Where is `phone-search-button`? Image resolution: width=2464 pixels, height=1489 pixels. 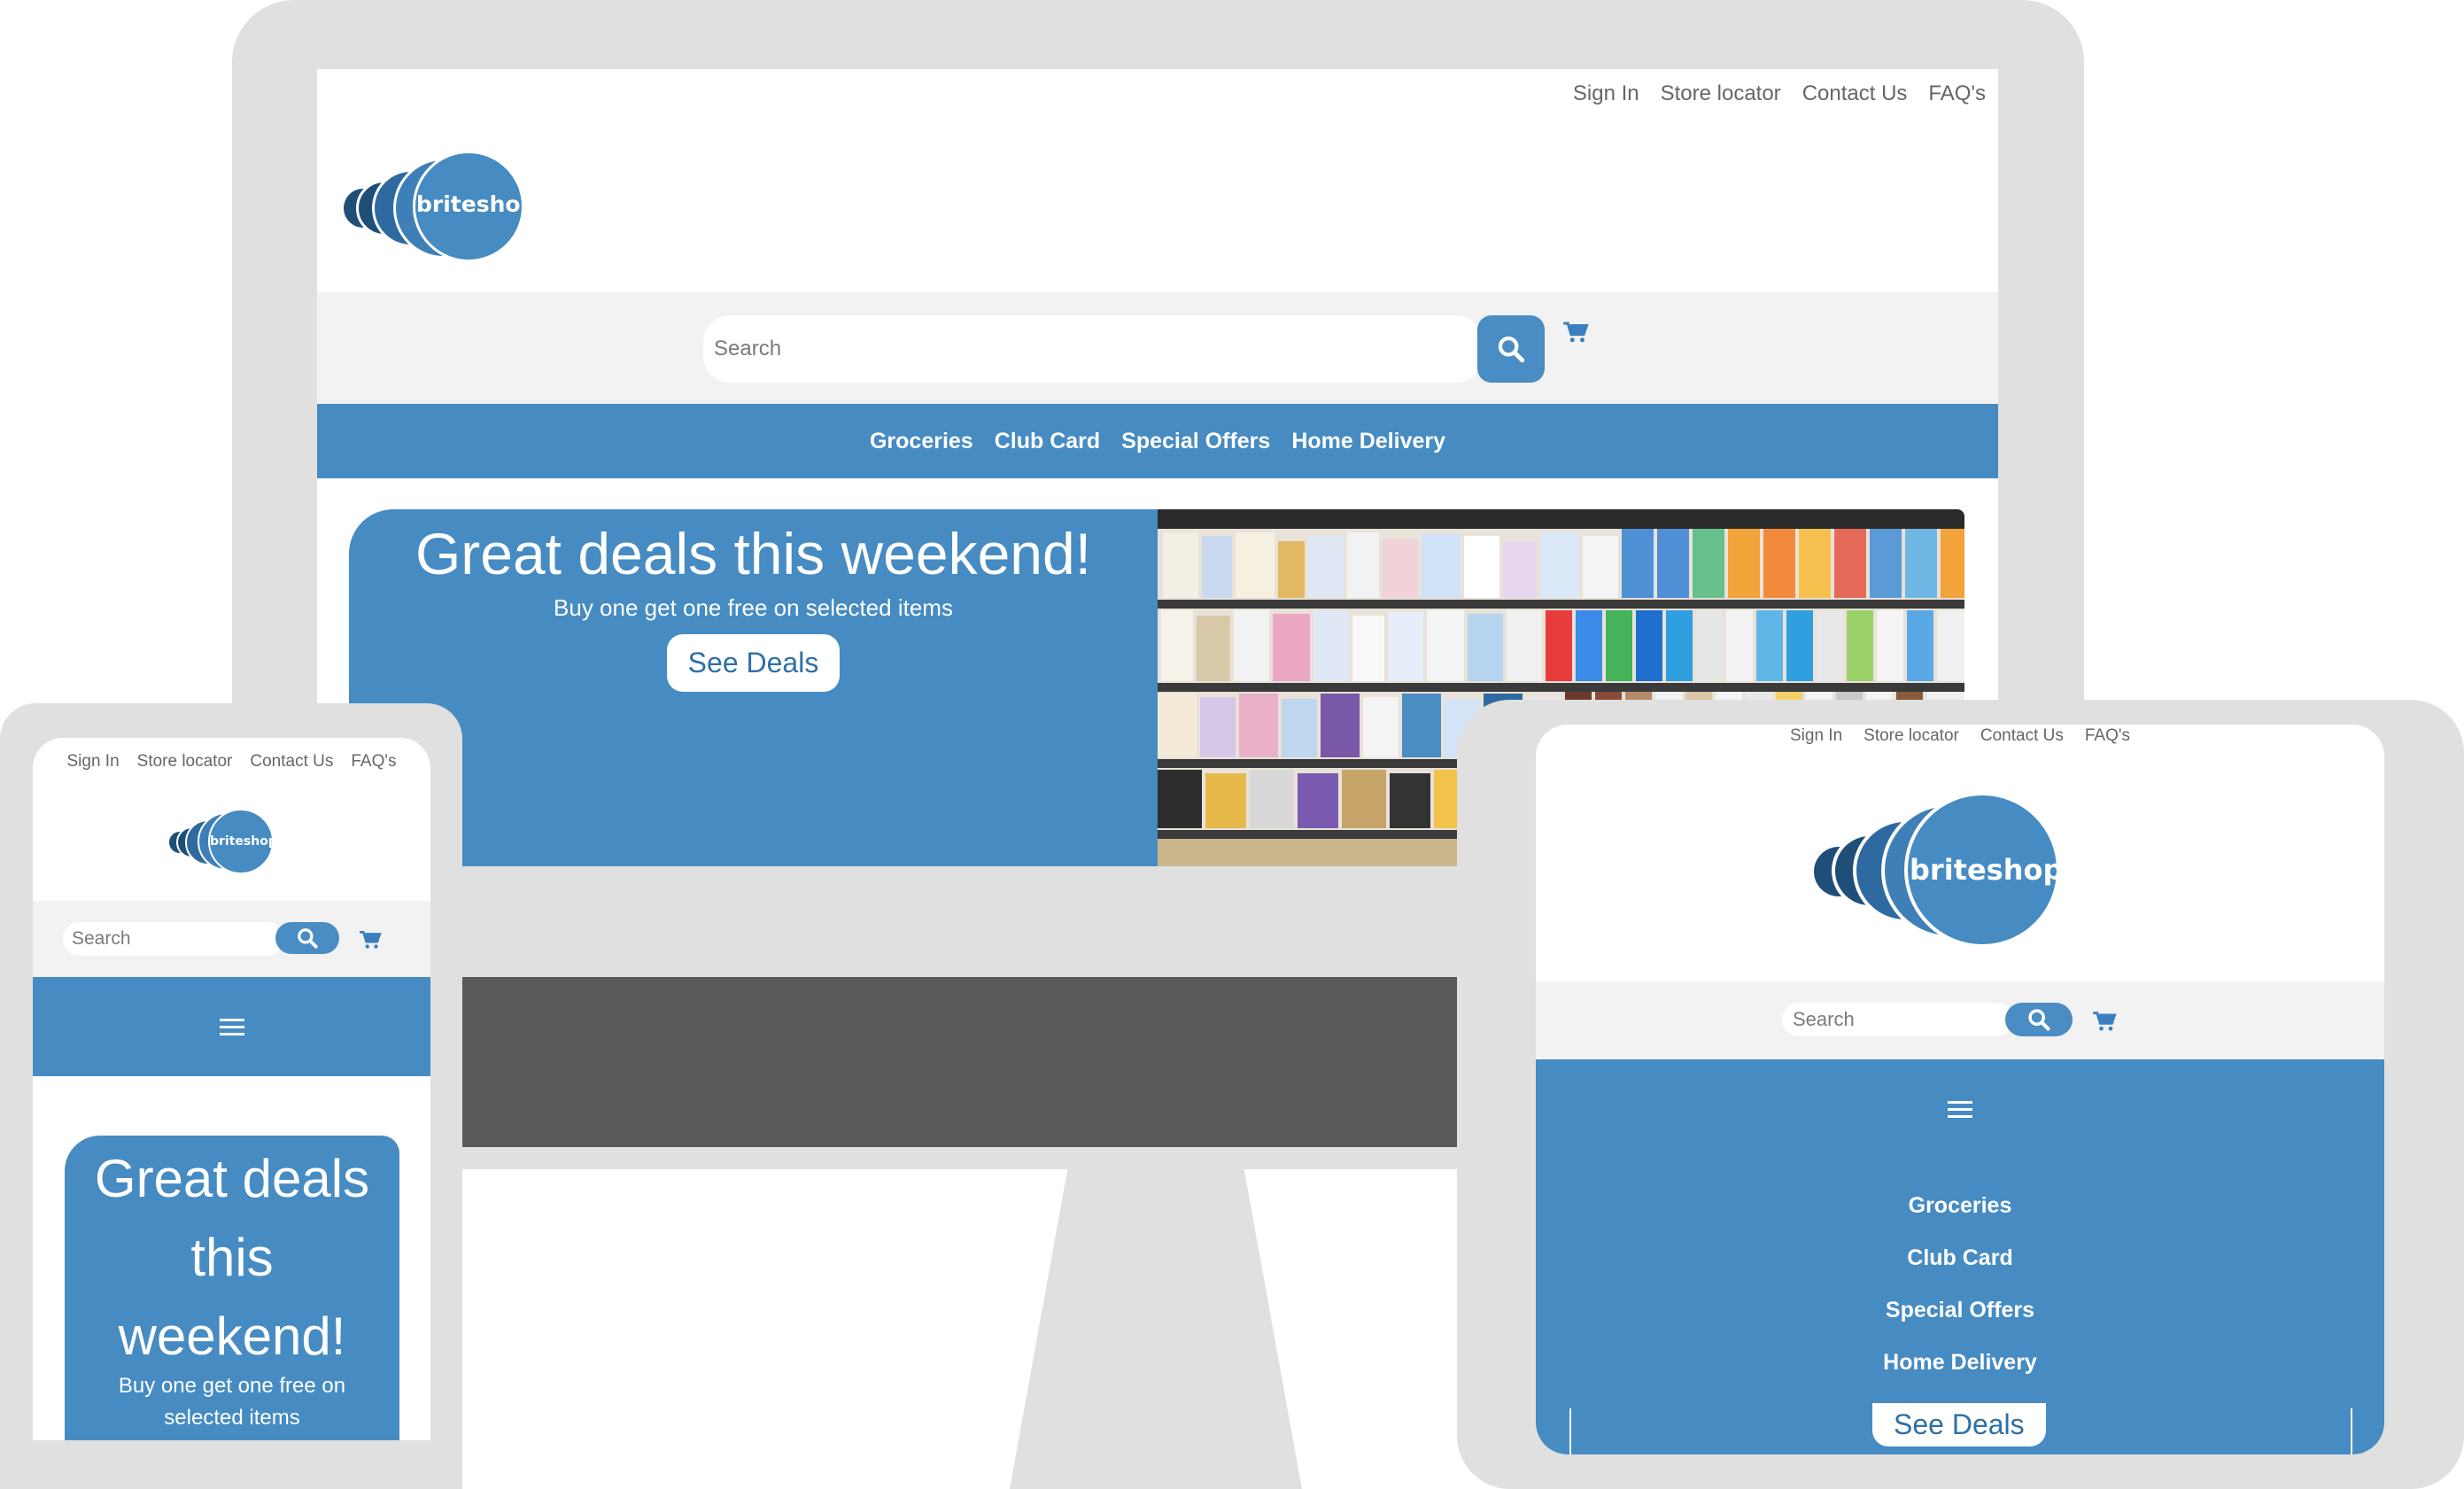
phone-search-button is located at coordinates (307, 938).